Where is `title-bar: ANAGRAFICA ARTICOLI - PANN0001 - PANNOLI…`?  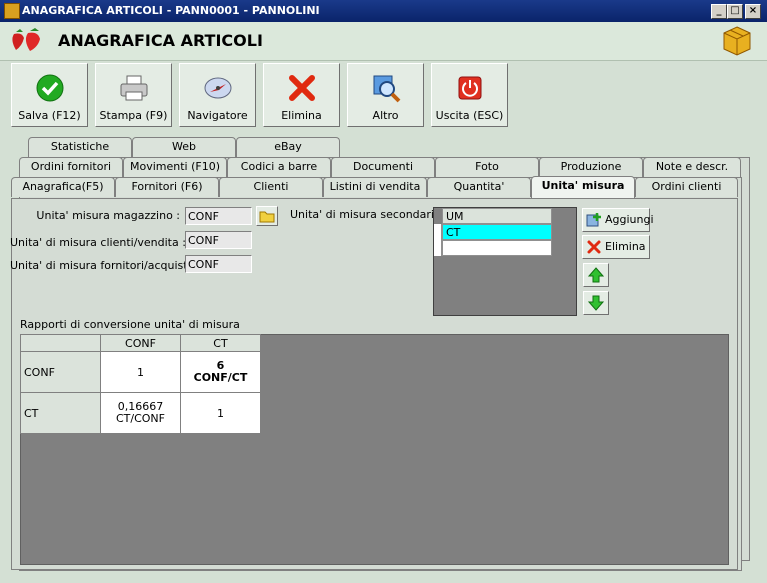
title-bar: ANAGRAFICA ARTICOLI - PANN0001 - PANNOLI… is located at coordinates (383, 11).